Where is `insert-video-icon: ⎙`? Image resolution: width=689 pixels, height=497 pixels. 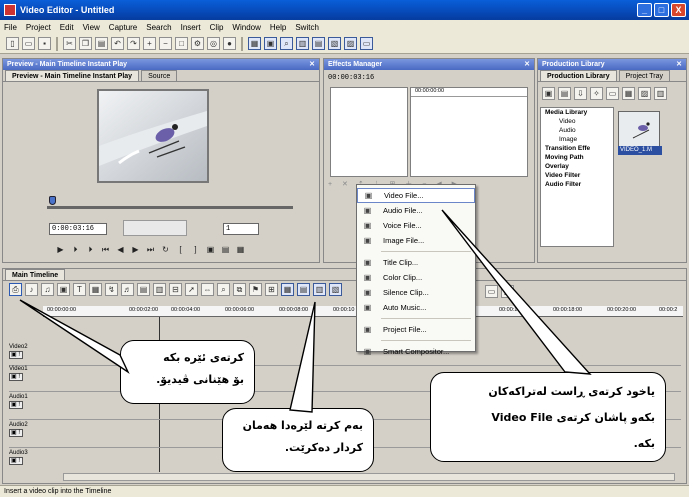 insert-video-icon: ⎙ is located at coordinates (15, 289).